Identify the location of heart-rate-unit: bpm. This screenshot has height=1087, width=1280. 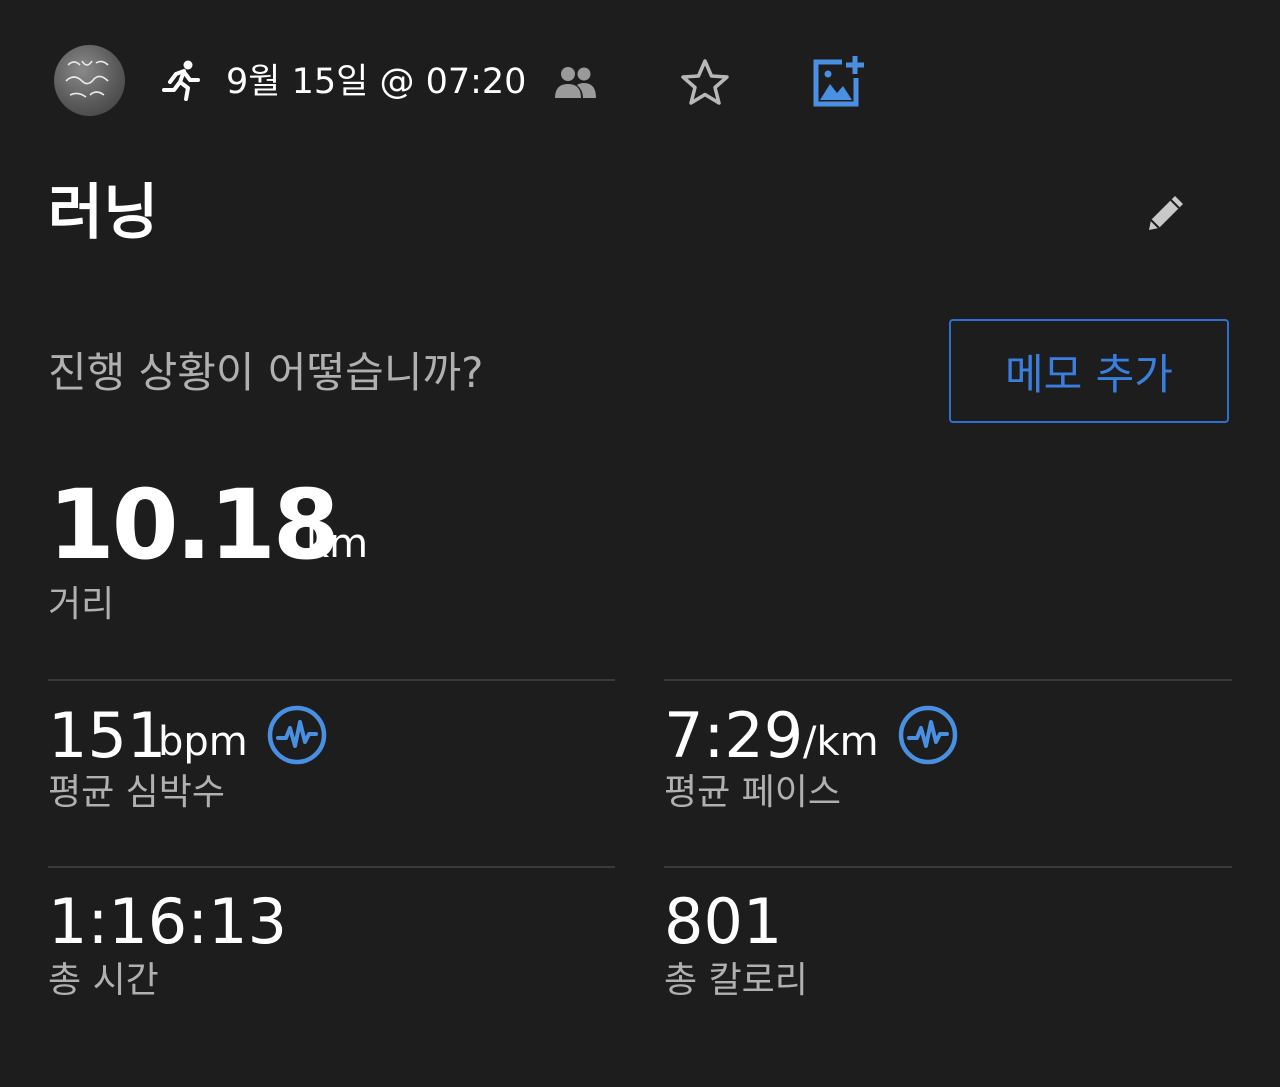
(203, 742).